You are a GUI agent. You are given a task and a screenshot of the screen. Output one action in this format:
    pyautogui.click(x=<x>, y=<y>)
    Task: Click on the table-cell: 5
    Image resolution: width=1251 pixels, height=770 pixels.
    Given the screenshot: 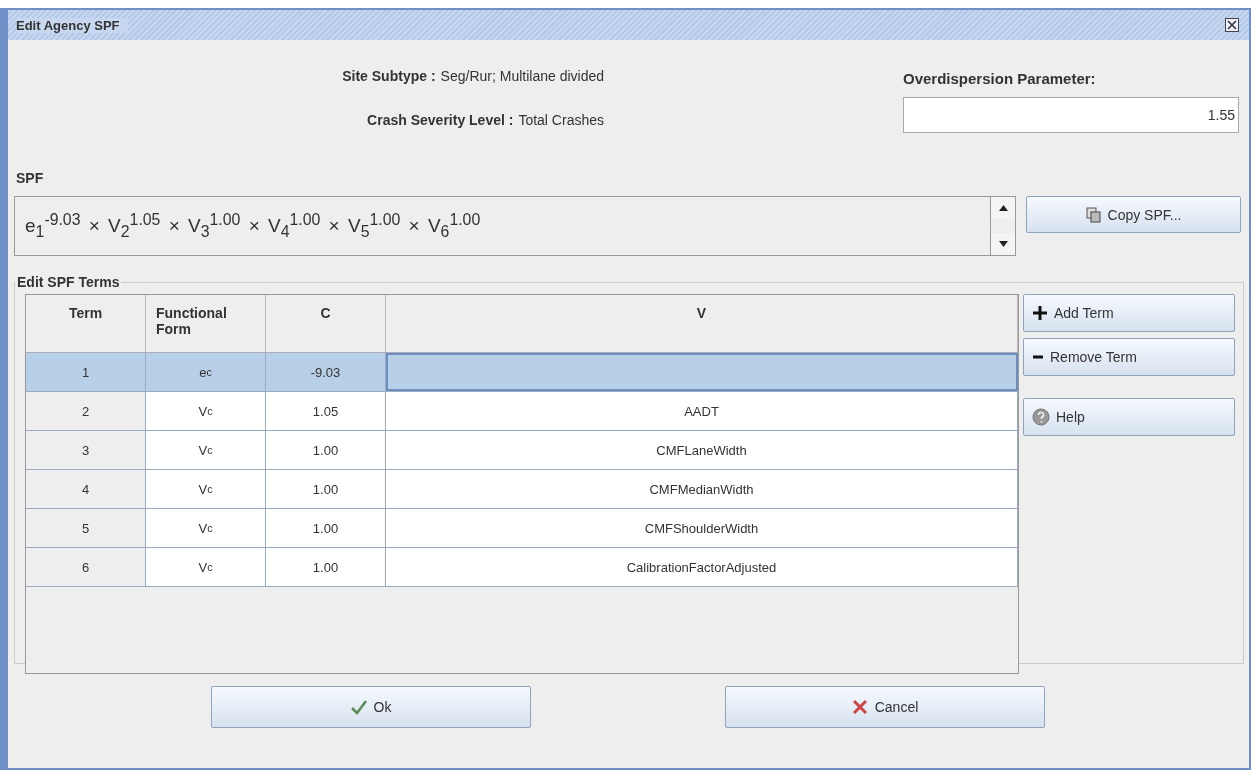 What is the action you would take?
    pyautogui.click(x=86, y=528)
    